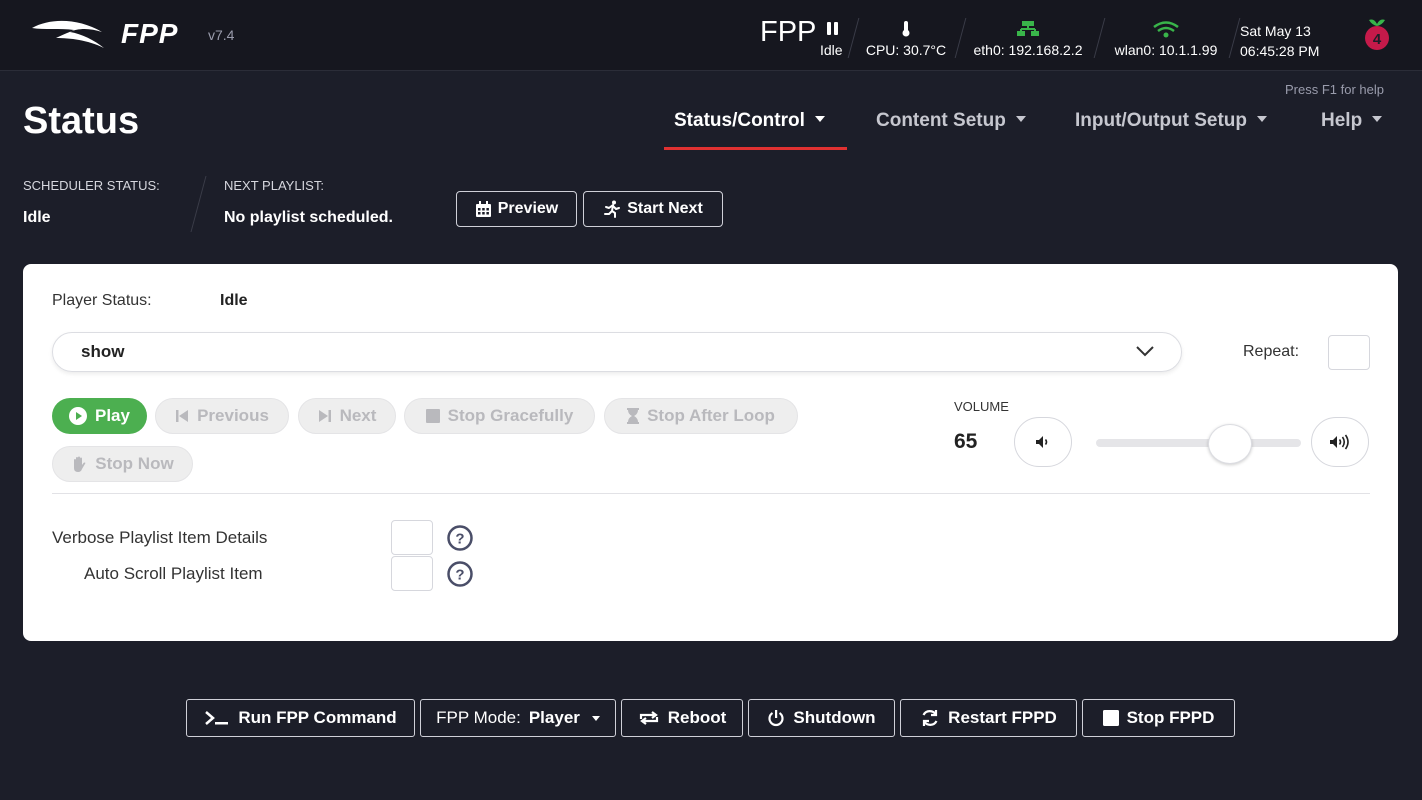 The height and width of the screenshot is (800, 1422). What do you see at coordinates (1275, 31) in the screenshot?
I see `current-date: Sat May 13` at bounding box center [1275, 31].